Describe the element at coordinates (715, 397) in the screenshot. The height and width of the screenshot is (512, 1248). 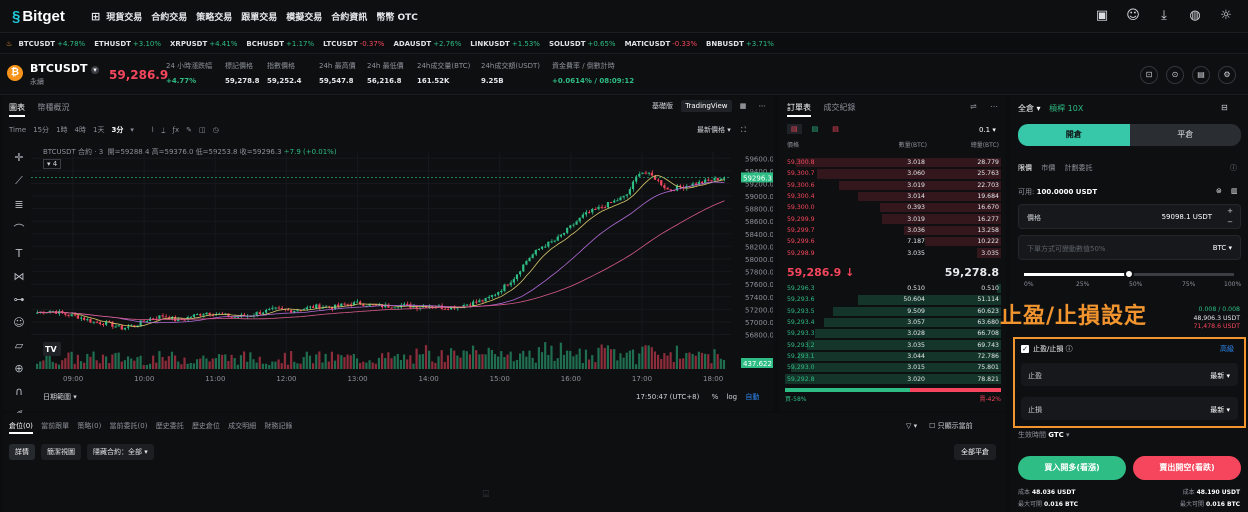
I see `pct-toggle: %` at that location.